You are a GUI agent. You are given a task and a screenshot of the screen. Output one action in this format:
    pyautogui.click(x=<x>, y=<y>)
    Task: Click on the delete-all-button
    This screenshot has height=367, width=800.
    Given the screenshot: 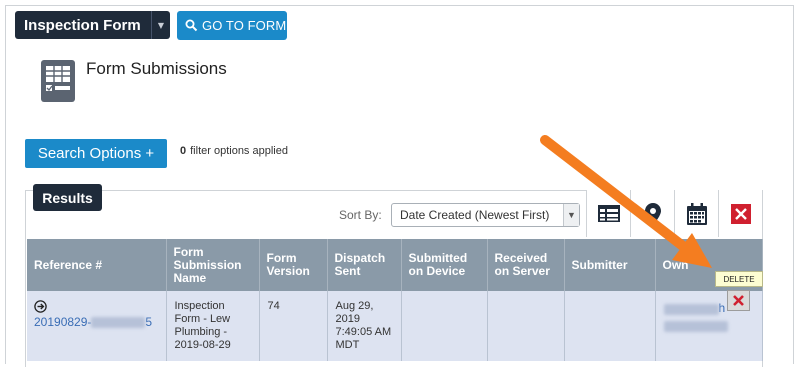 What is the action you would take?
    pyautogui.click(x=740, y=213)
    